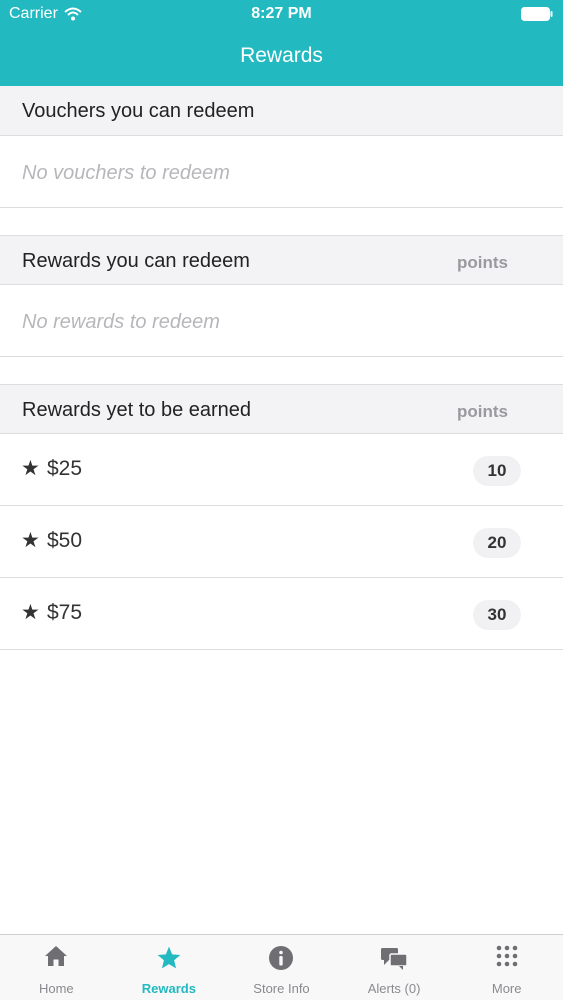  What do you see at coordinates (56, 988) in the screenshot?
I see `tab-home-label: Home` at bounding box center [56, 988].